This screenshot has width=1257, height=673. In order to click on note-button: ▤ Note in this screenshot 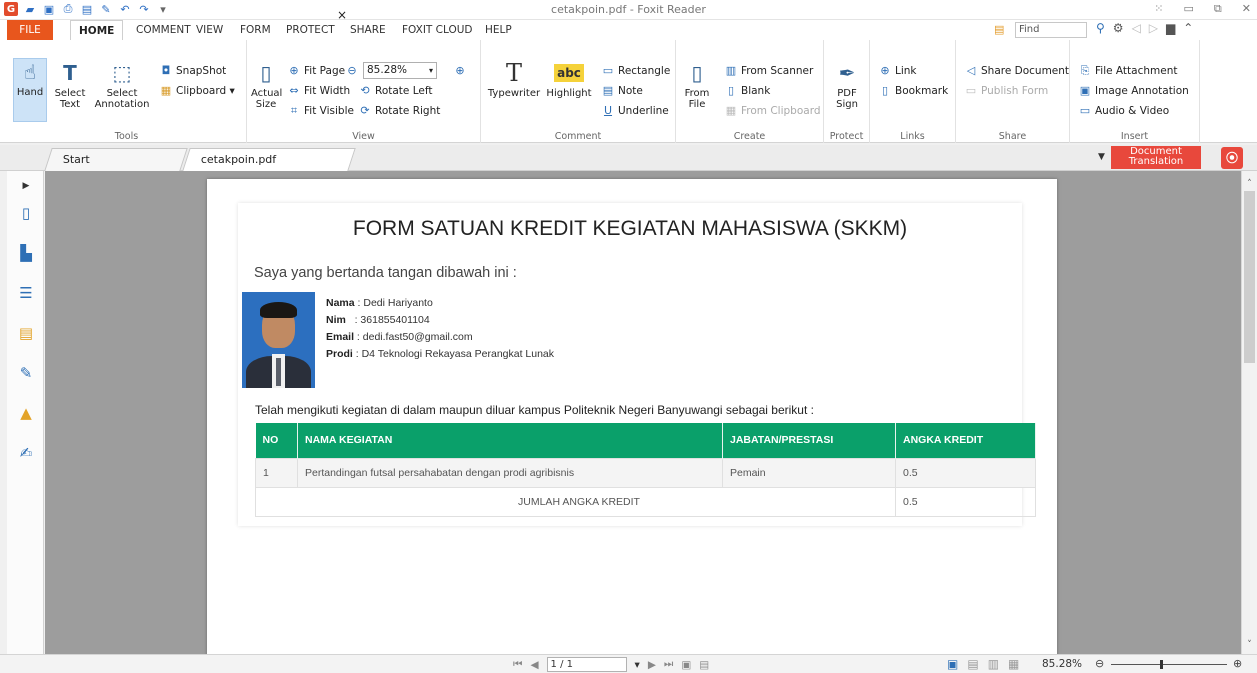, I will do `click(622, 90)`.